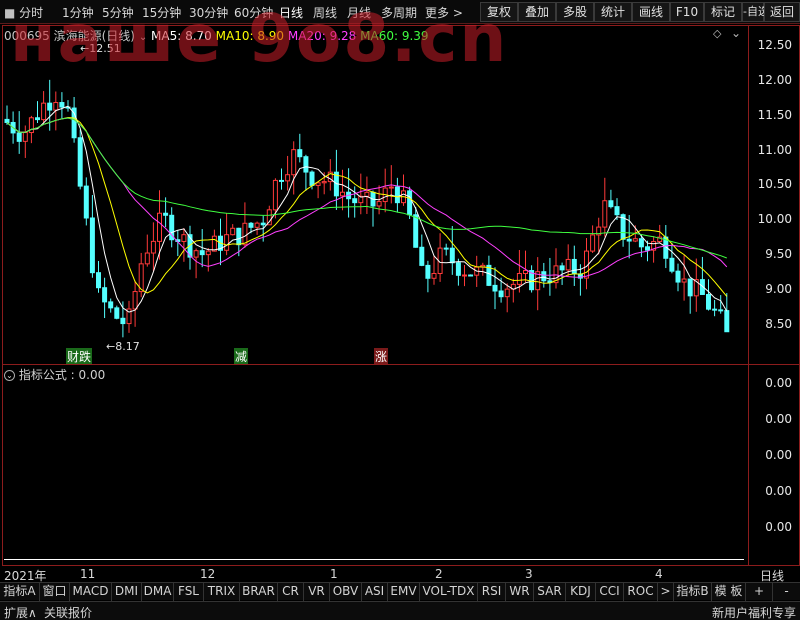  What do you see at coordinates (729, 592) in the screenshot?
I see `tab-template: 模 板` at bounding box center [729, 592].